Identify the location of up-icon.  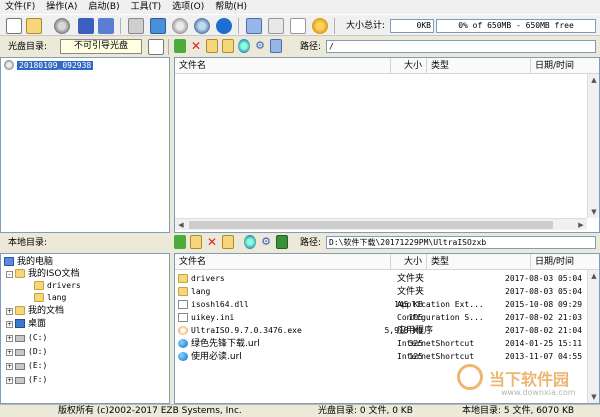
(180, 46).